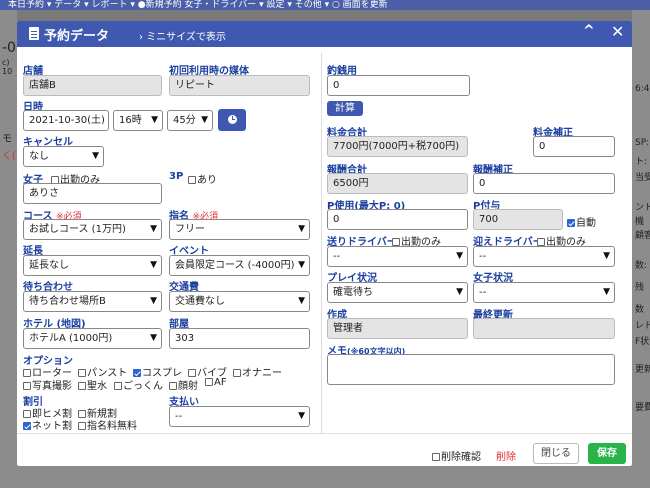  Describe the element at coordinates (642, 236) in the screenshot. I see `background-right-fragment: 顧客` at that location.